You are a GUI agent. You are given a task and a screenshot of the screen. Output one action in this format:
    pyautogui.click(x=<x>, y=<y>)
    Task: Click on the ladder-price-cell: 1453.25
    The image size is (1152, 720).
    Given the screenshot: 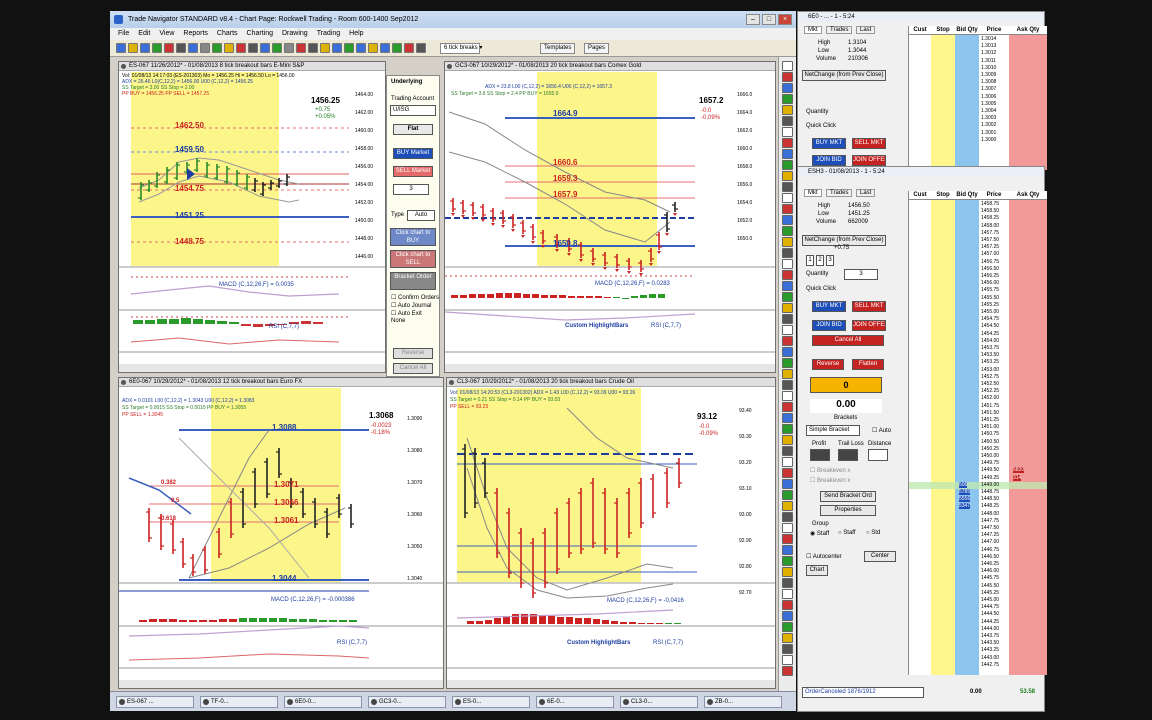 What is the action you would take?
    pyautogui.click(x=990, y=362)
    